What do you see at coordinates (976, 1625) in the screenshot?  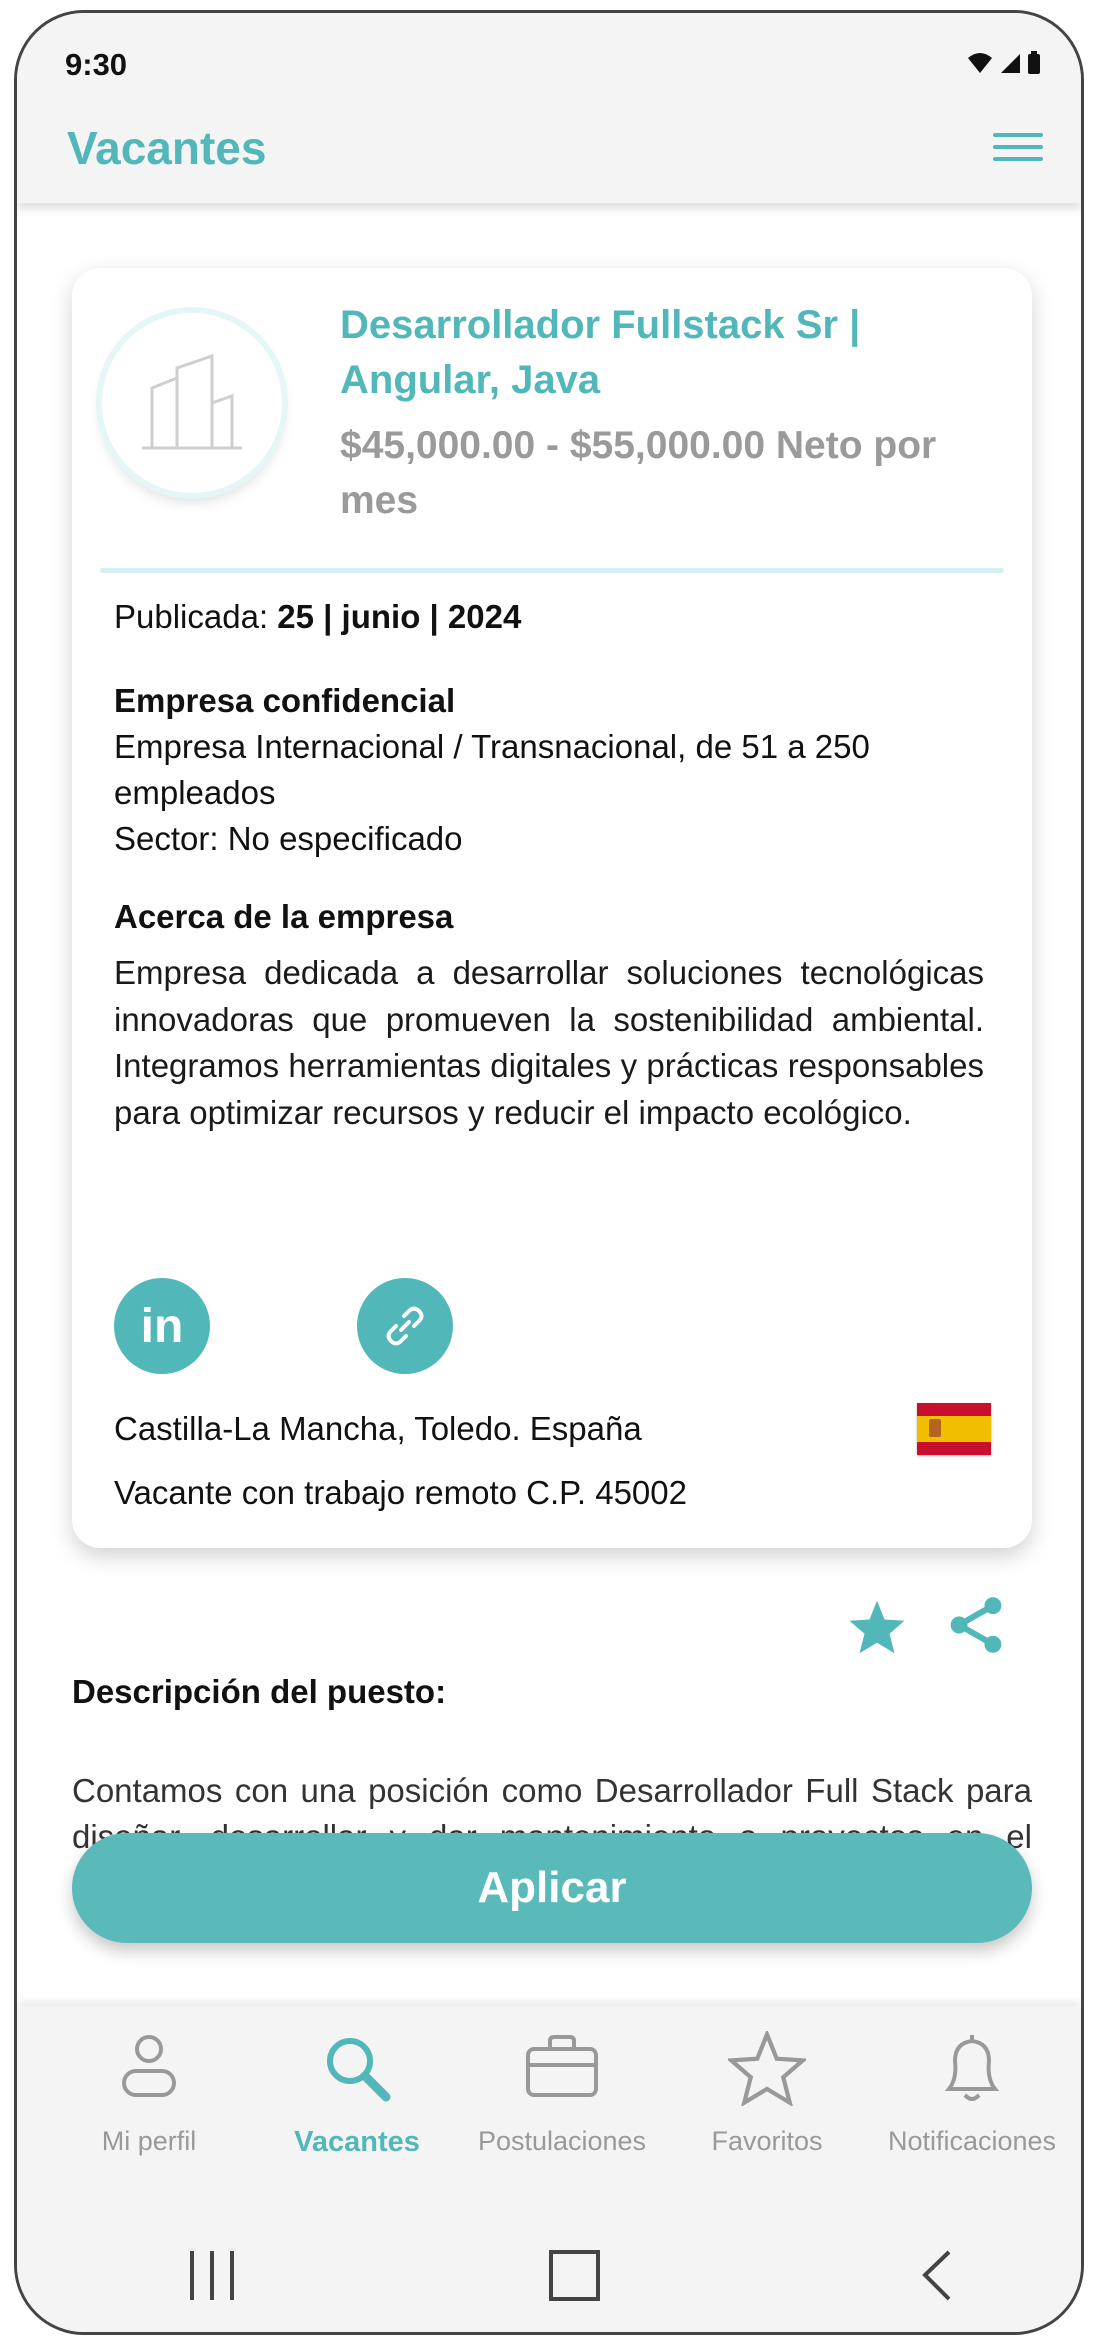 I see `share-icon` at bounding box center [976, 1625].